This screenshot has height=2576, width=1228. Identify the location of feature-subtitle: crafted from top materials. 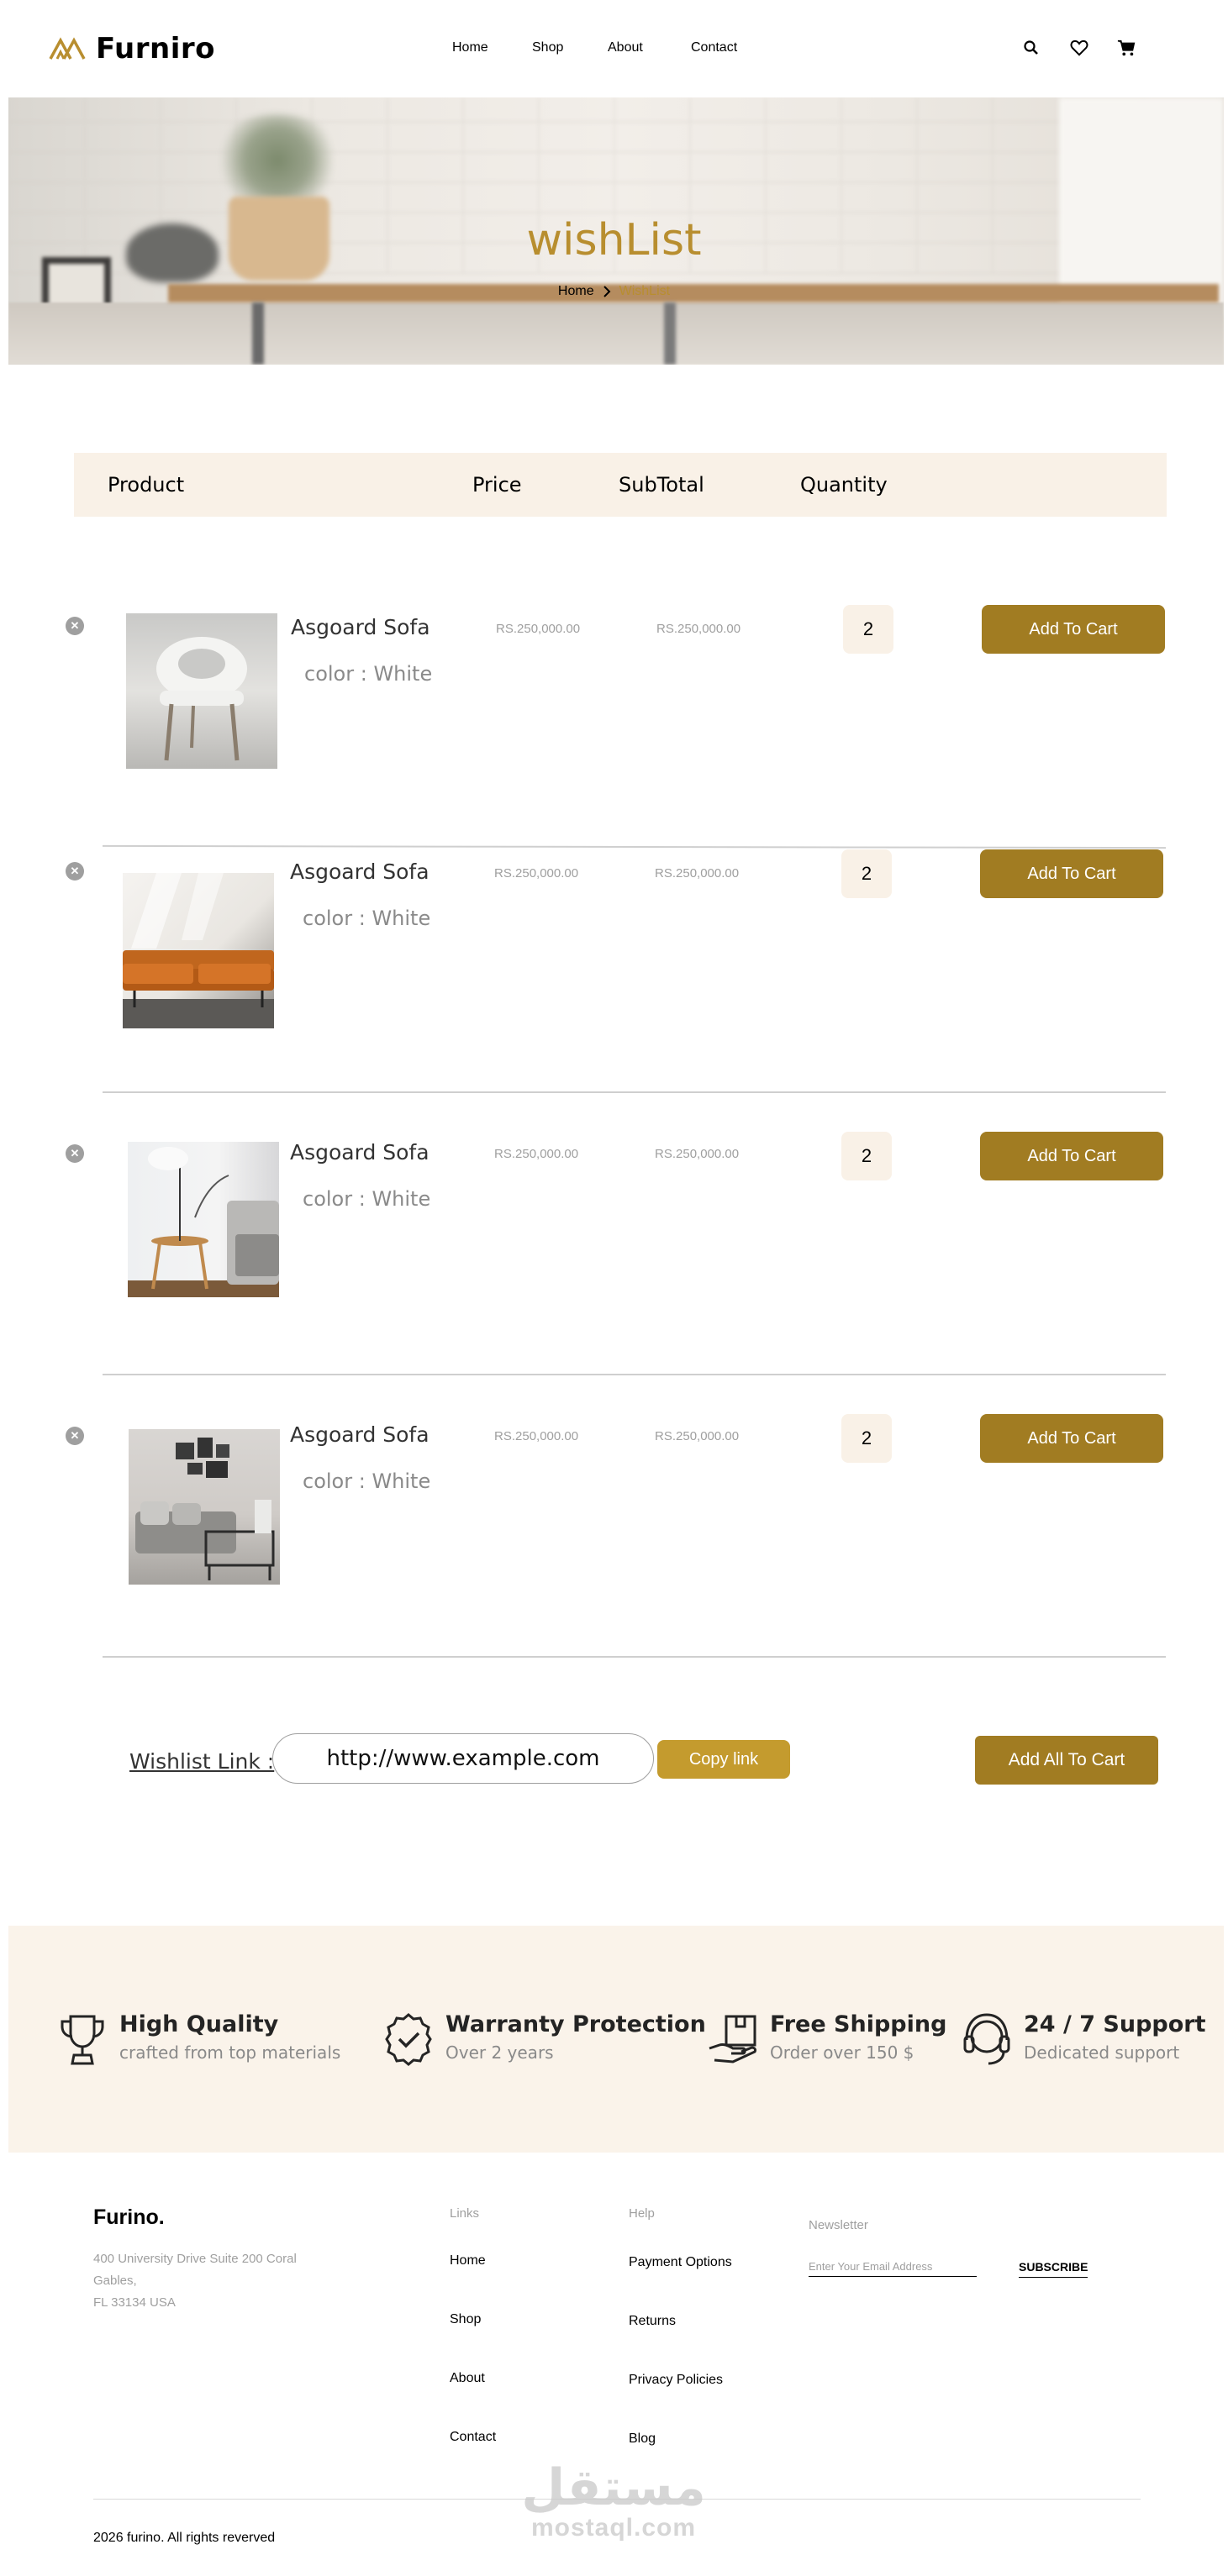
(230, 2052).